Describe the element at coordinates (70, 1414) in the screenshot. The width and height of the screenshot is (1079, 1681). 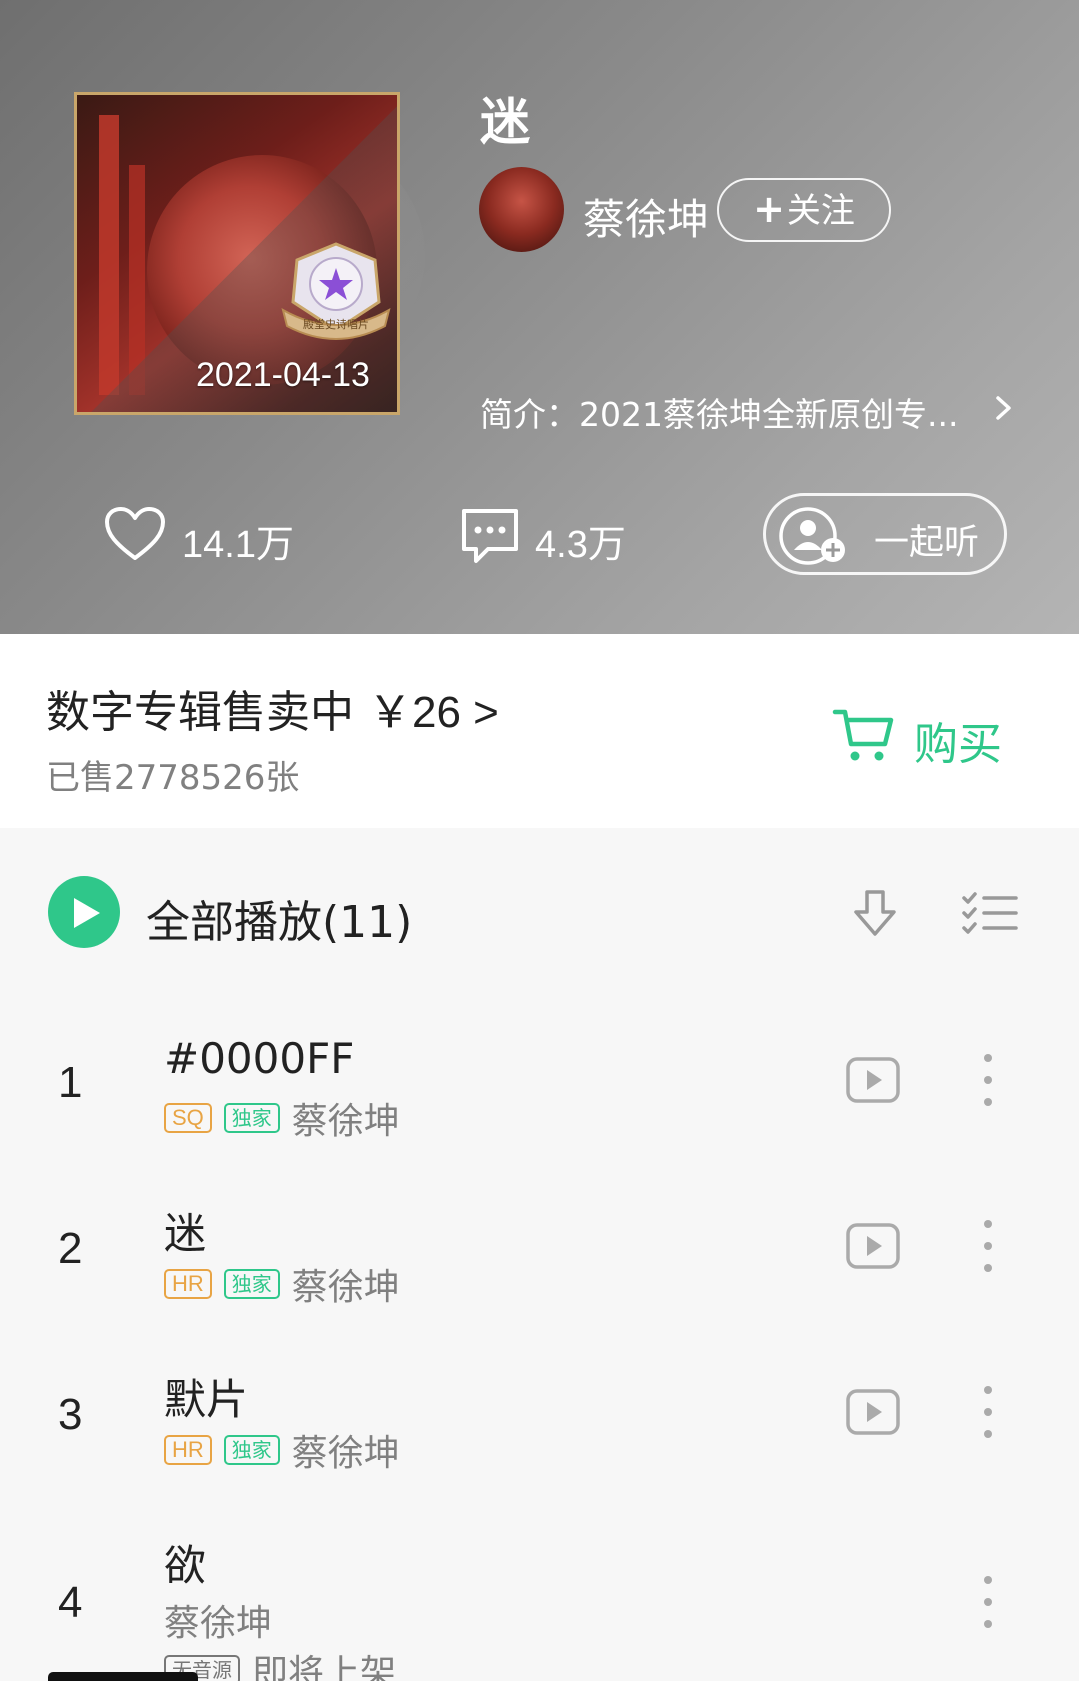
I see `track-number: 3` at that location.